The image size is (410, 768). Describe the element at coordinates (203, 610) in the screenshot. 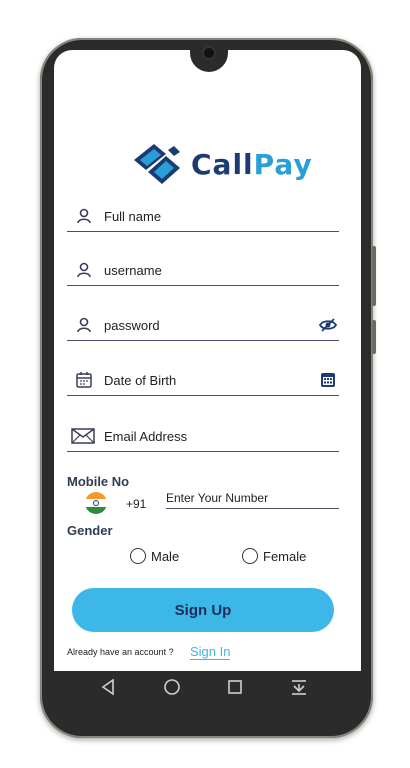

I see `signup-button: Sign Up` at that location.